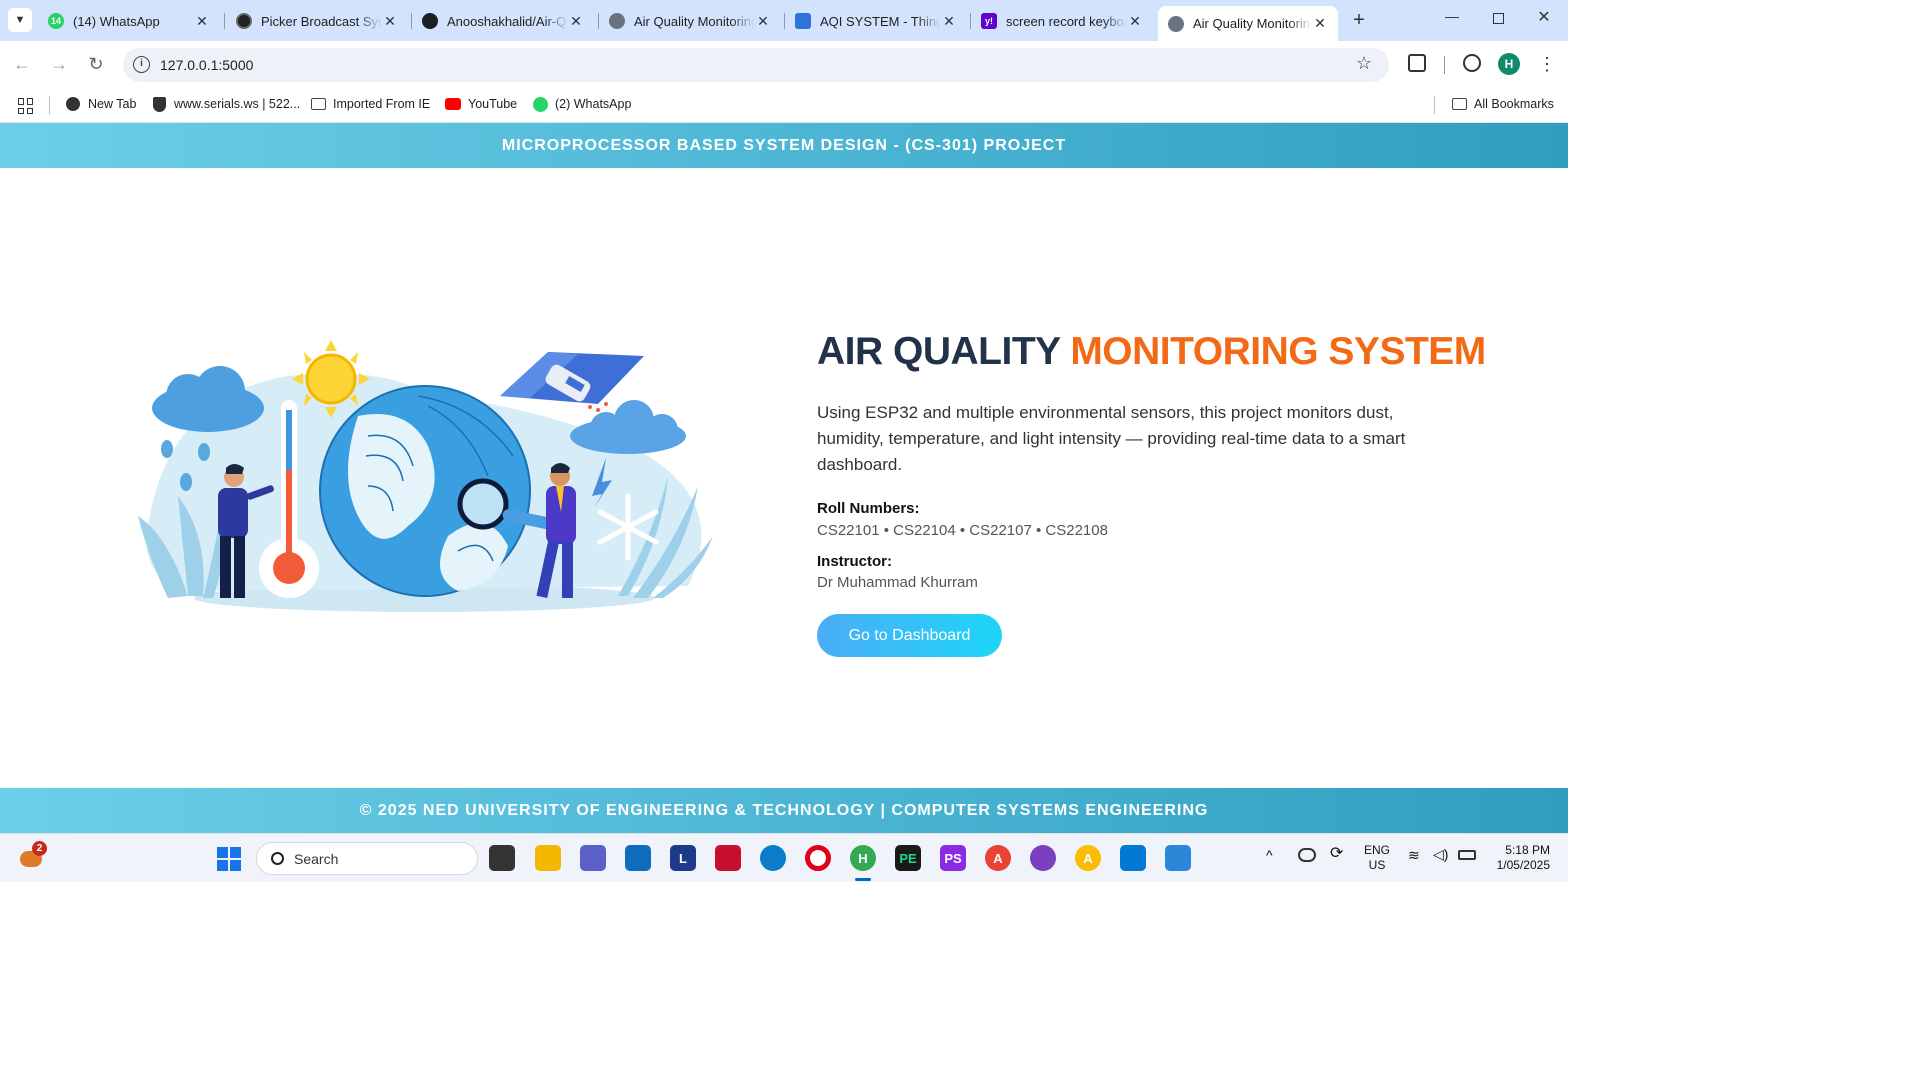 This screenshot has width=1920, height=1080. What do you see at coordinates (638, 858) in the screenshot?
I see `store-icon` at bounding box center [638, 858].